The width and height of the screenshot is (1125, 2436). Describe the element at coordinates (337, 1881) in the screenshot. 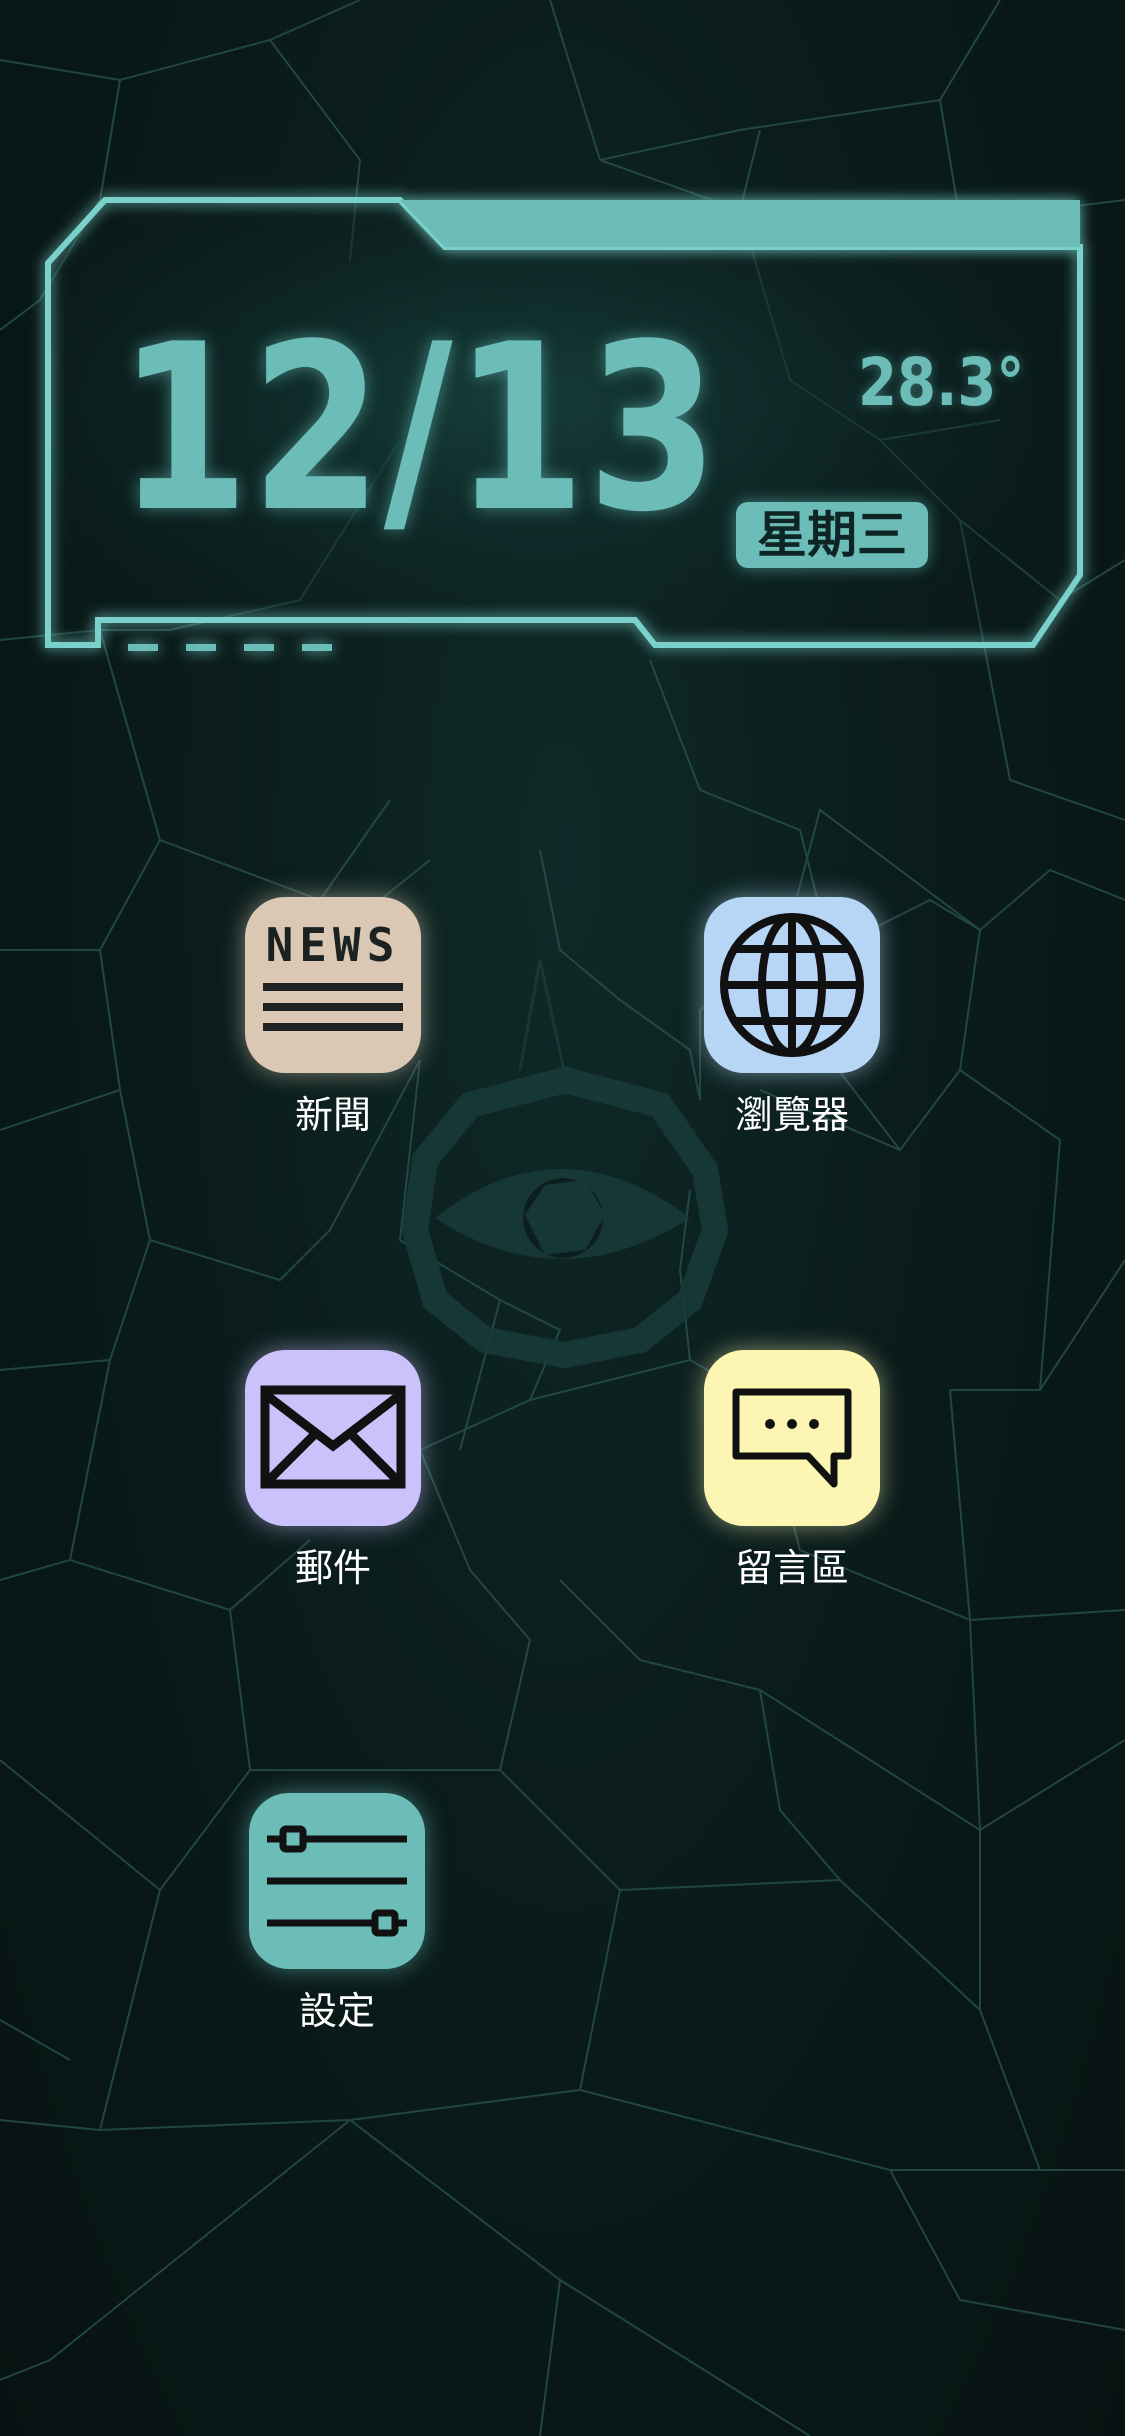

I see `sliders-icon` at that location.